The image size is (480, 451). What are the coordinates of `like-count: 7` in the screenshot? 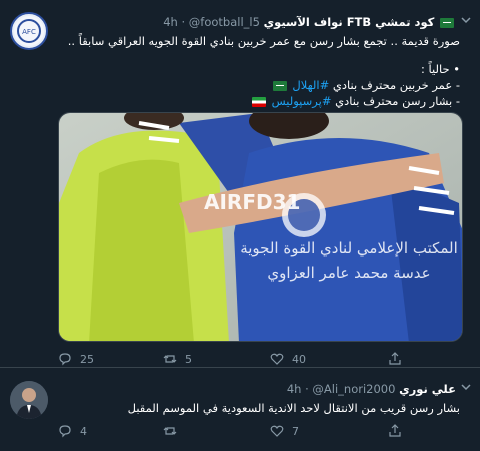 It's located at (295, 431).